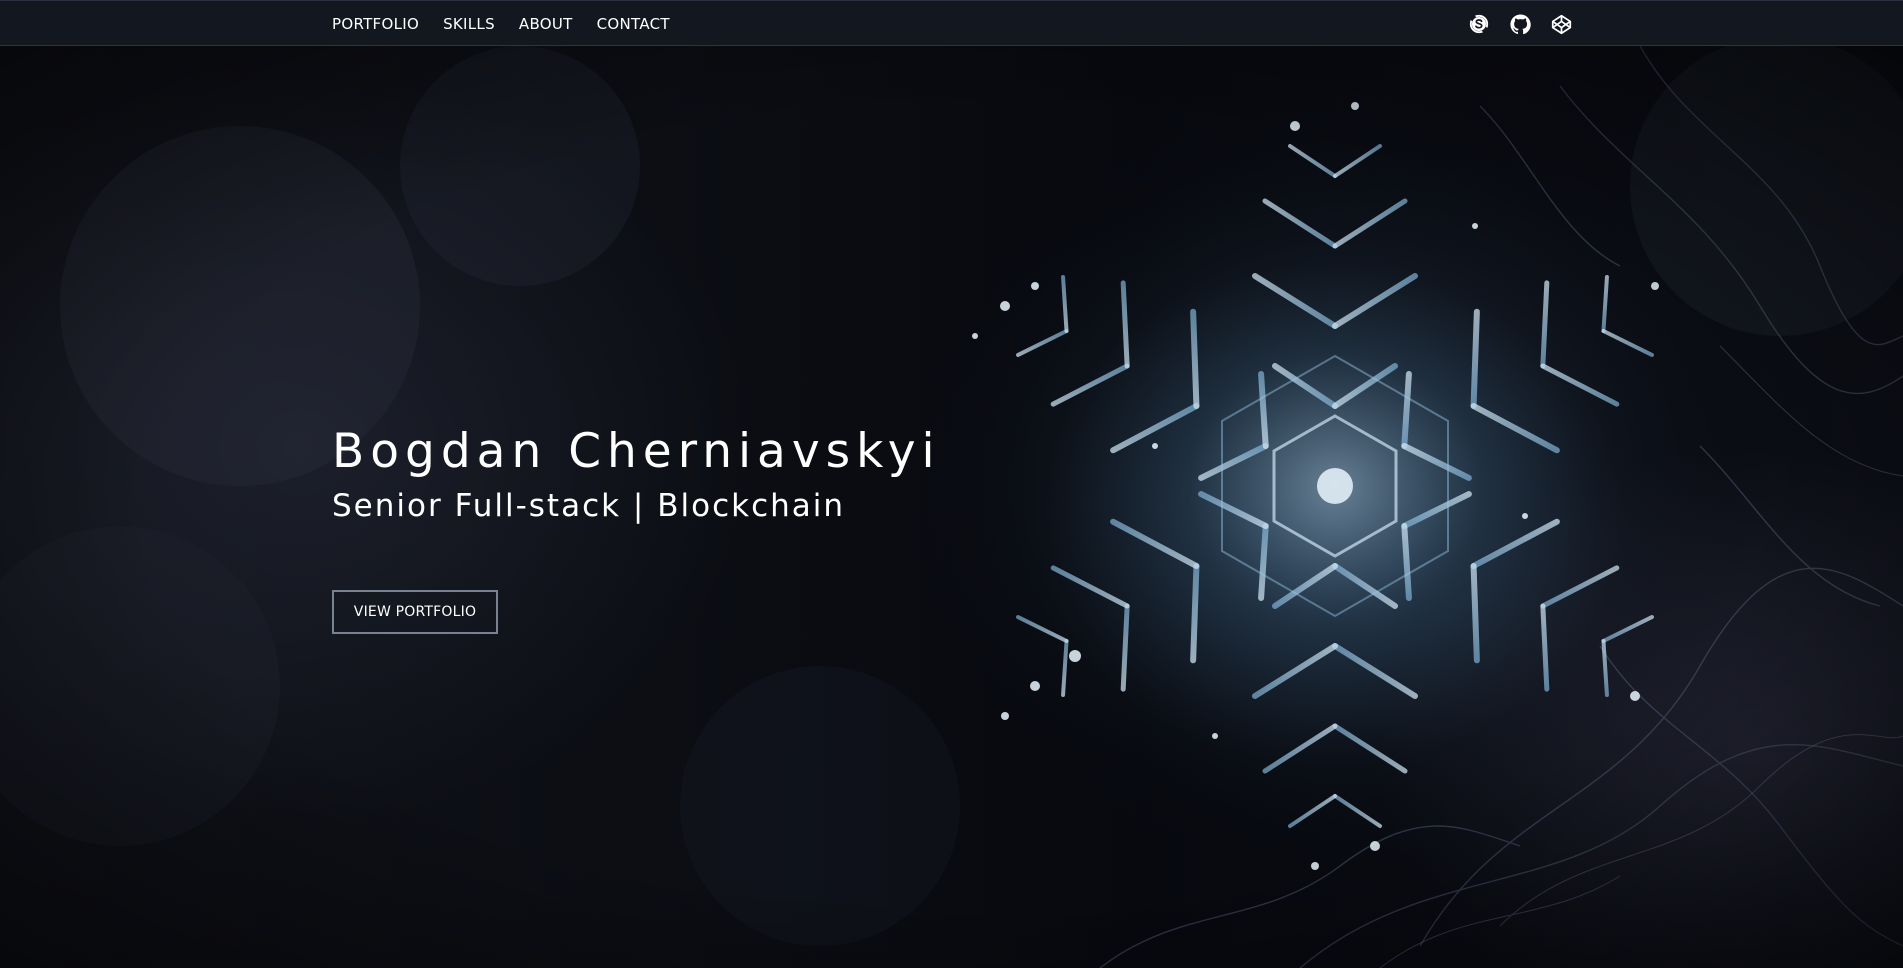  Describe the element at coordinates (415, 612) in the screenshot. I see `view-portfolio-button: VIEW PORTFOLIO` at that location.